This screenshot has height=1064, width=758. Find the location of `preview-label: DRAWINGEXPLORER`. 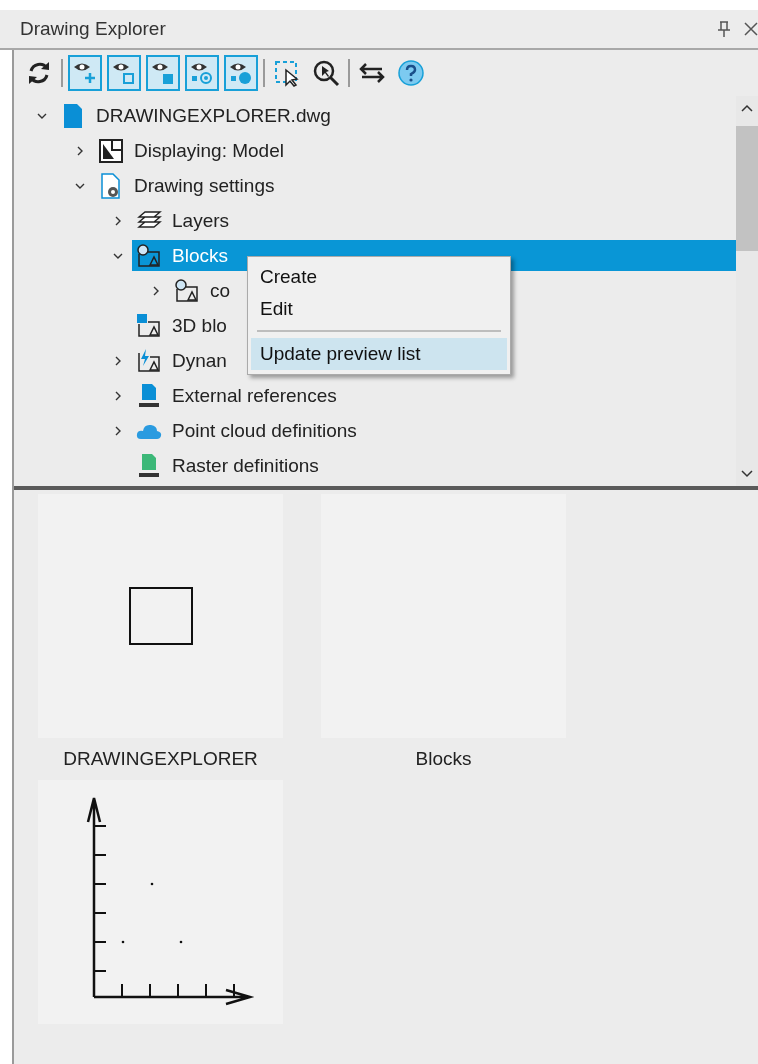

preview-label: DRAWINGEXPLORER is located at coordinates (160, 759).